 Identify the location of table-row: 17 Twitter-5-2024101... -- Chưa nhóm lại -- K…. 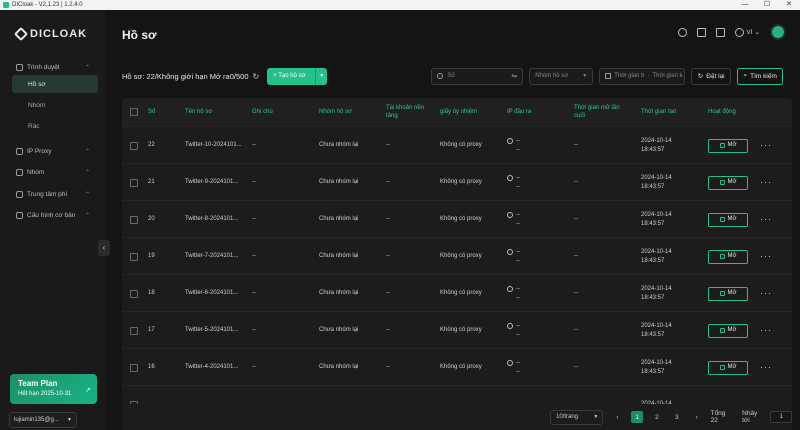
(457, 329).